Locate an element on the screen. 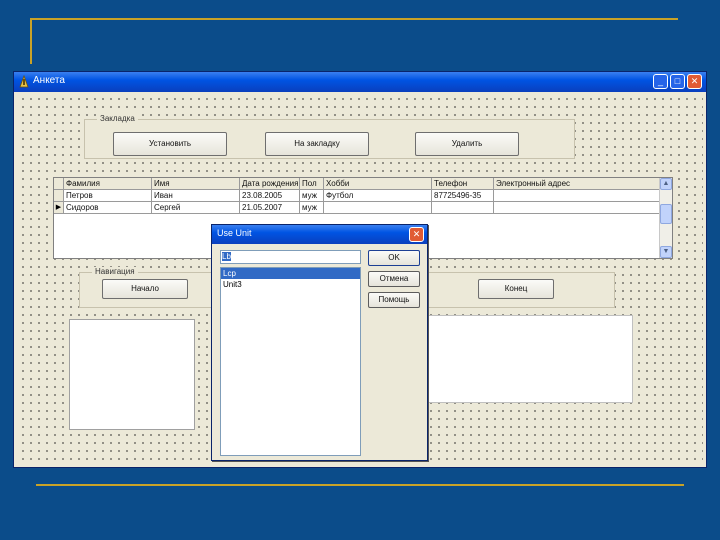  column-header: Дата рождения is located at coordinates (270, 184).